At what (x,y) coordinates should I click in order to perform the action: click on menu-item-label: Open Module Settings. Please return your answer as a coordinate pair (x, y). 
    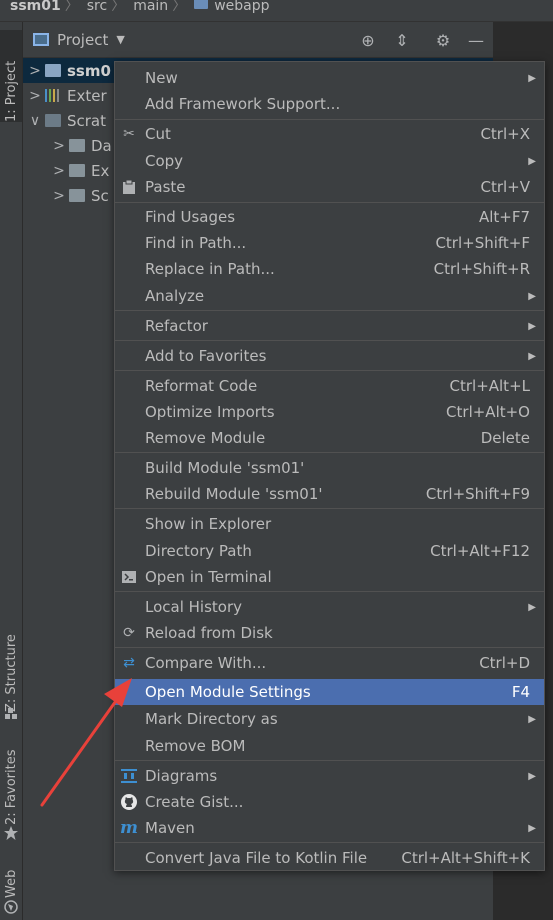
    Looking at the image, I should click on (228, 692).